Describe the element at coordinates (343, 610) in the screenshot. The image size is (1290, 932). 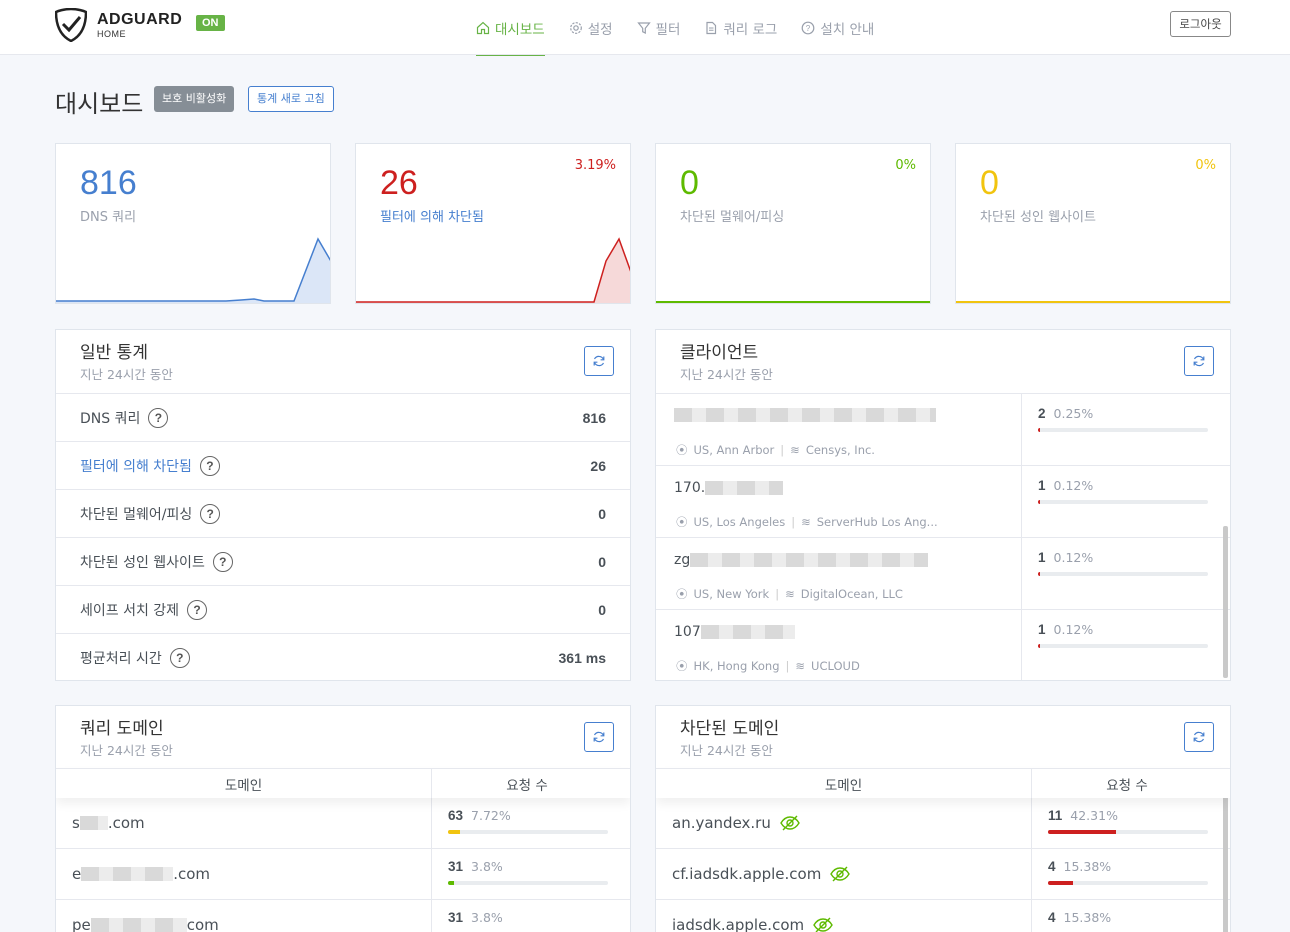
I see `stat-row-safesearch: 세이프 서치 강제? 0` at that location.